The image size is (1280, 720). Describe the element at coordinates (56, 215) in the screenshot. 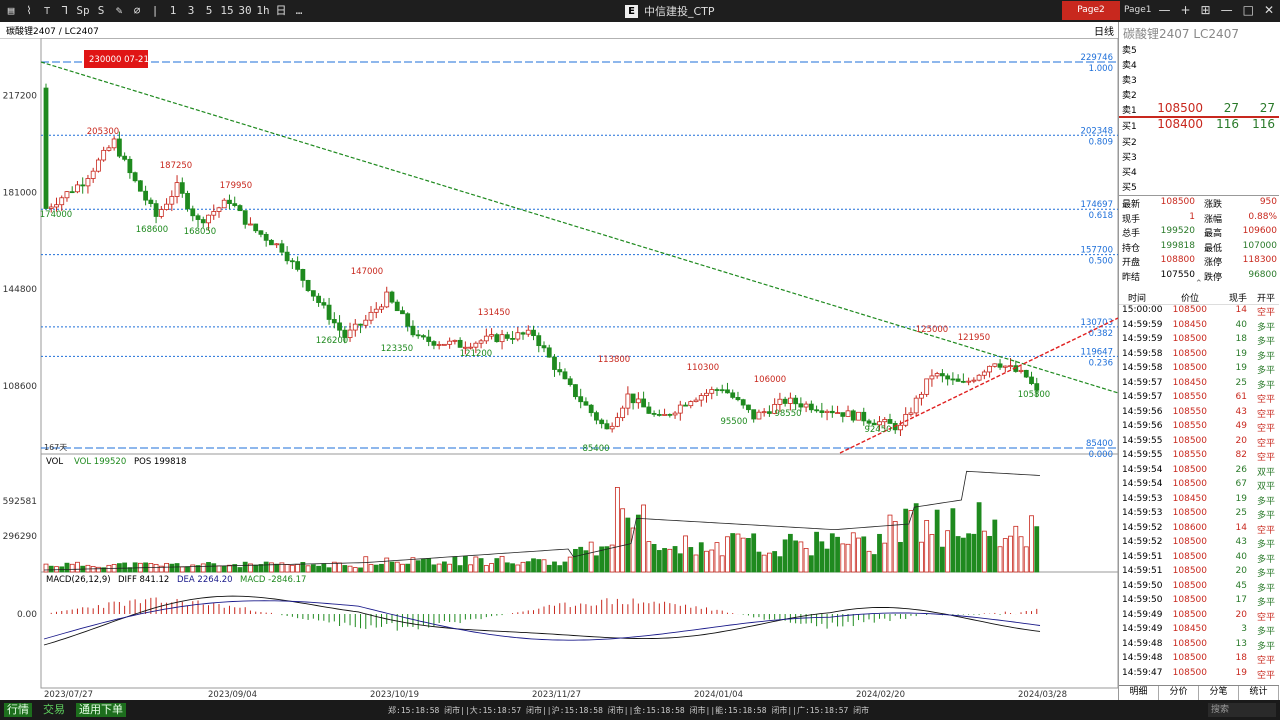

I see `low-price-annotation: 174000` at that location.